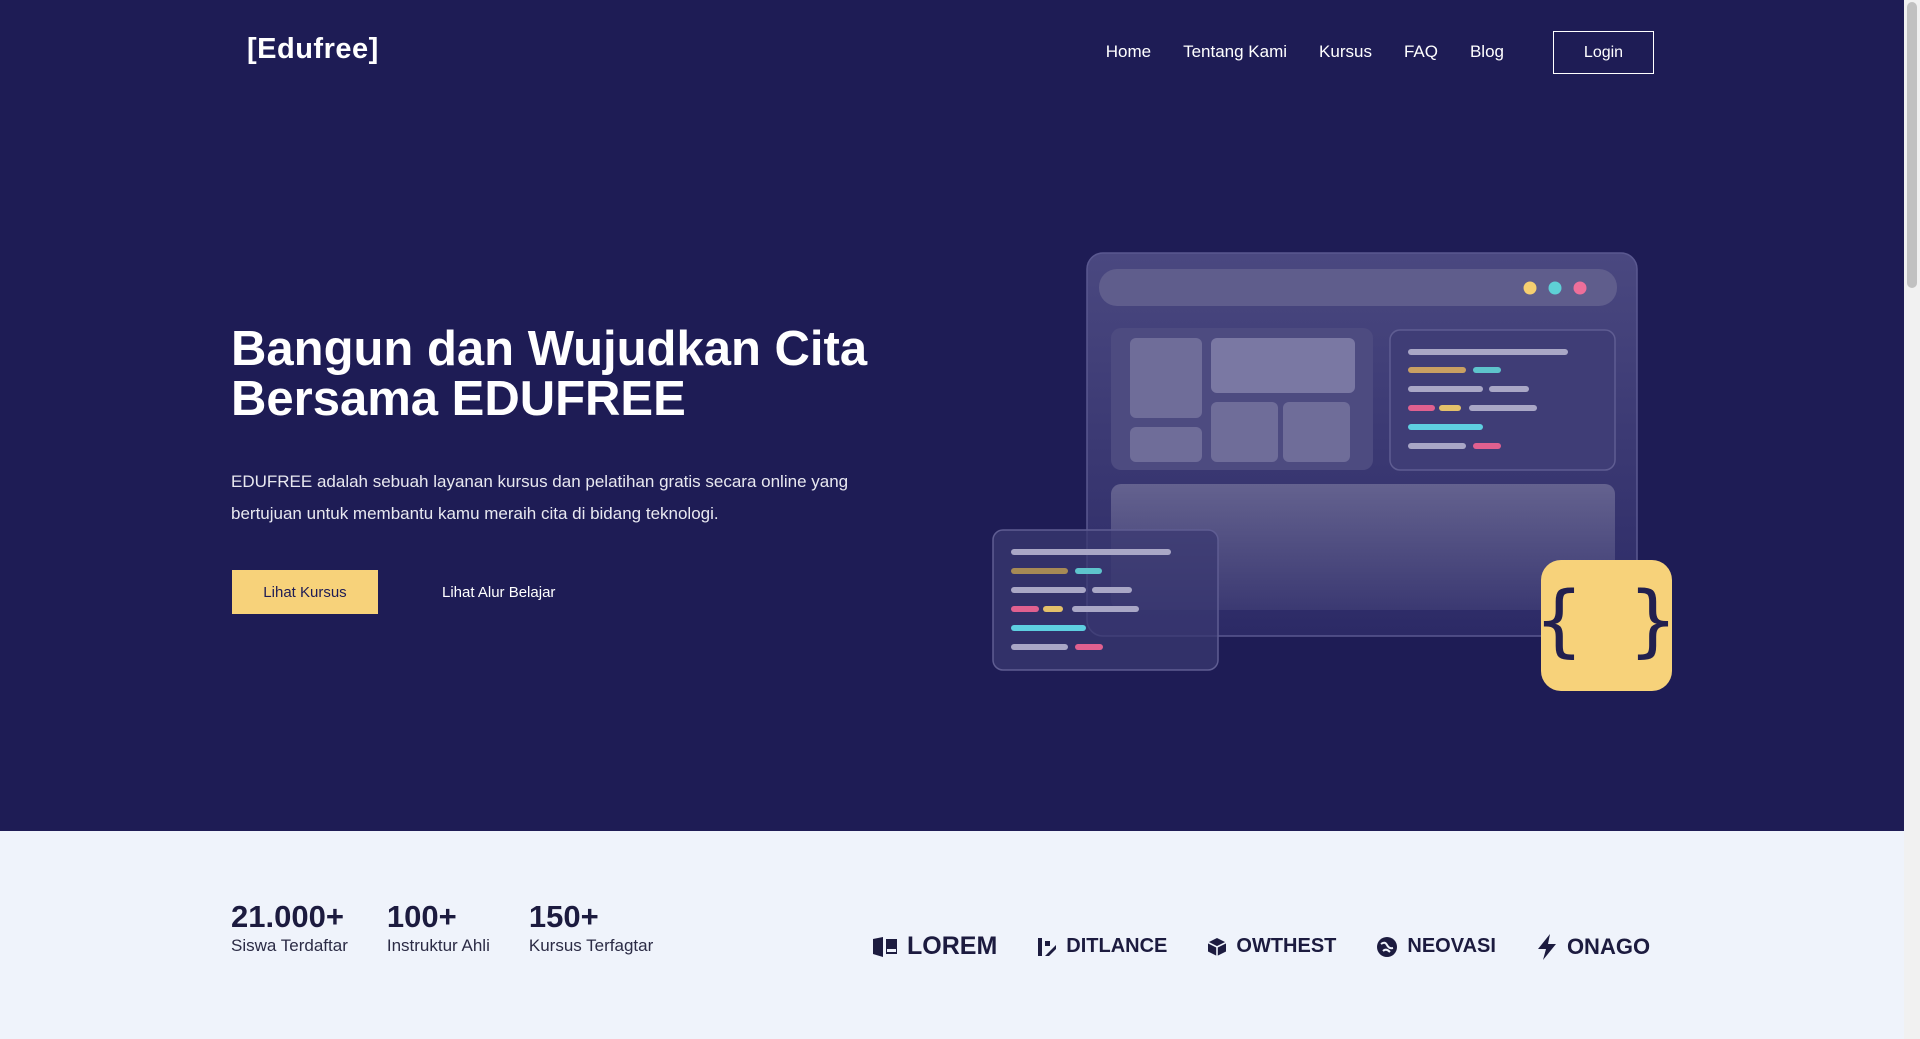  I want to click on onago-logo-icon, so click(1546, 946).